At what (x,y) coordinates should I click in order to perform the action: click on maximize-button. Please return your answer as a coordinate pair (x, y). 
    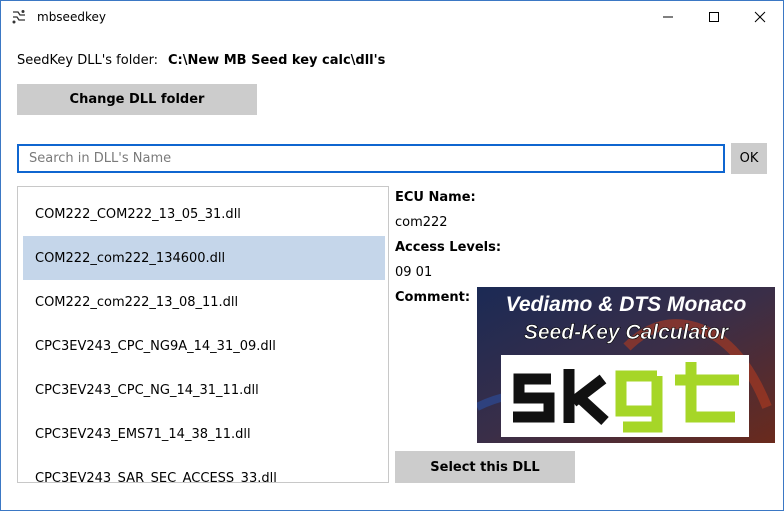
    Looking at the image, I should click on (714, 16).